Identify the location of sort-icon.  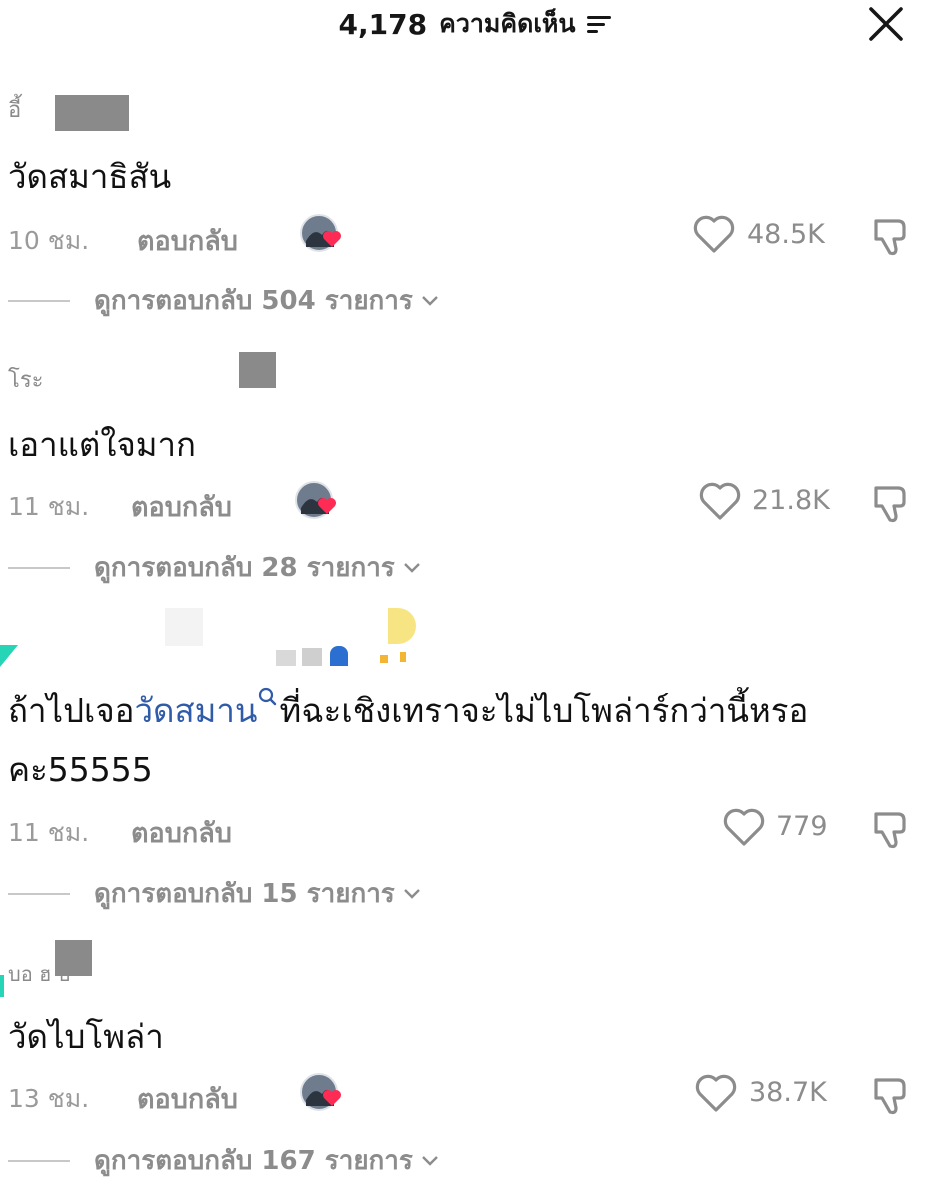
(599, 25).